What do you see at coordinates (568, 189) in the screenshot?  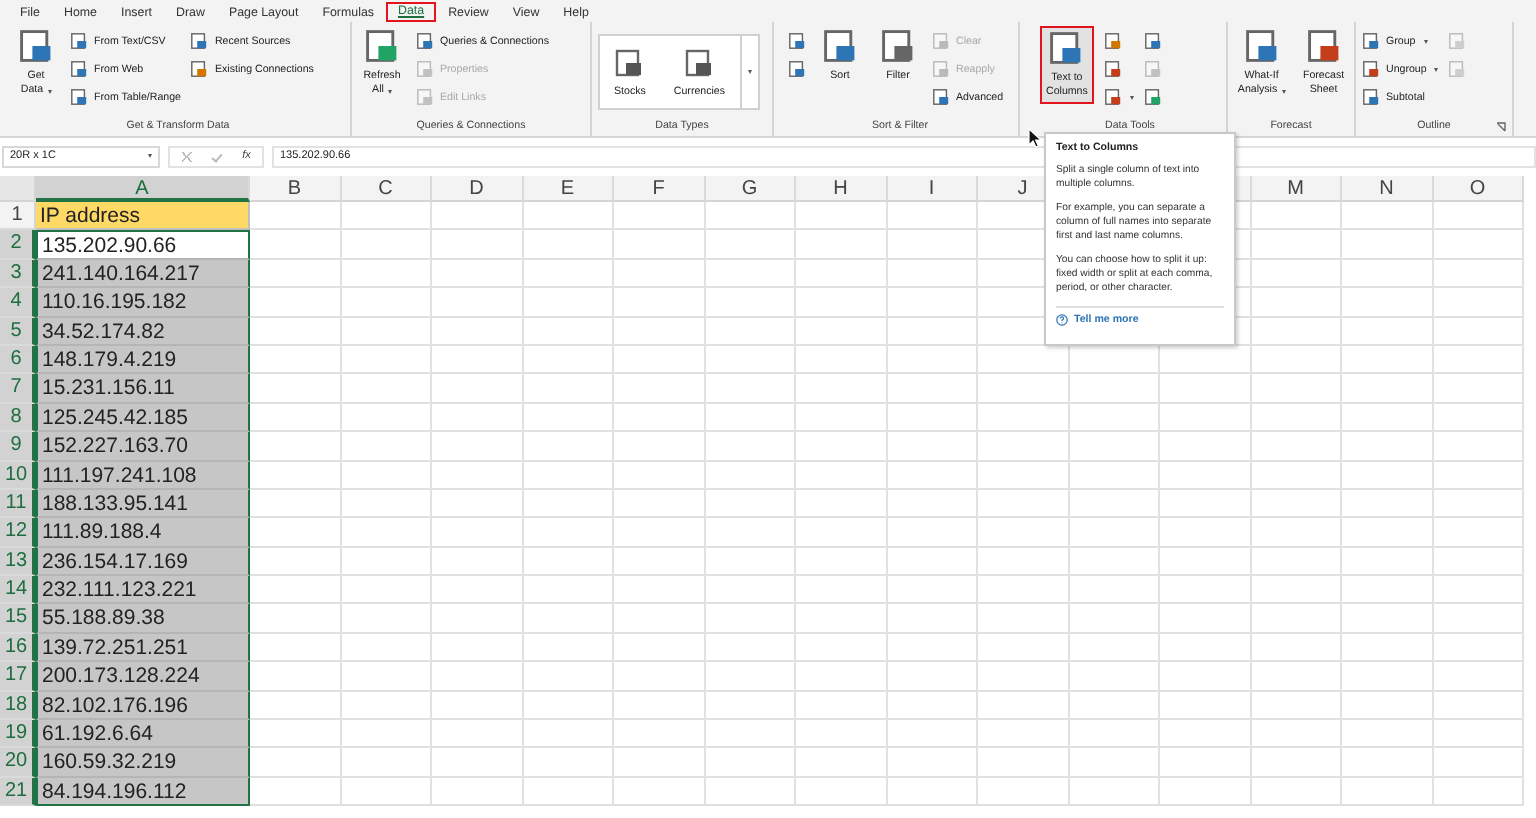 I see `column-header: E` at bounding box center [568, 189].